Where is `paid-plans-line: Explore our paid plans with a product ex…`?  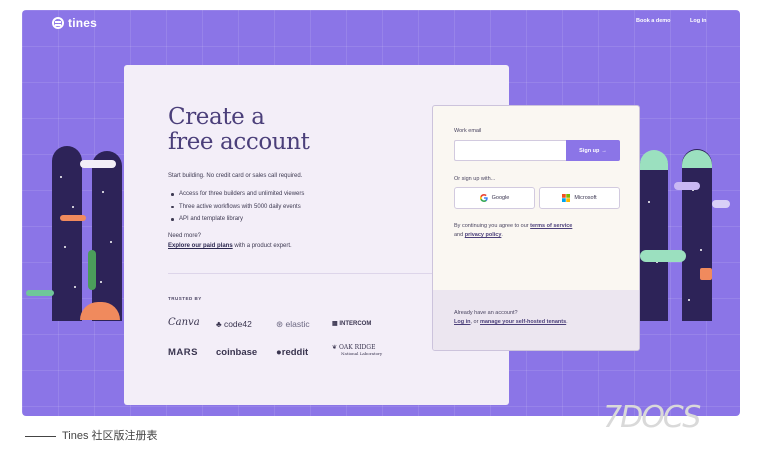 paid-plans-line: Explore our paid plans with a product ex… is located at coordinates (230, 246).